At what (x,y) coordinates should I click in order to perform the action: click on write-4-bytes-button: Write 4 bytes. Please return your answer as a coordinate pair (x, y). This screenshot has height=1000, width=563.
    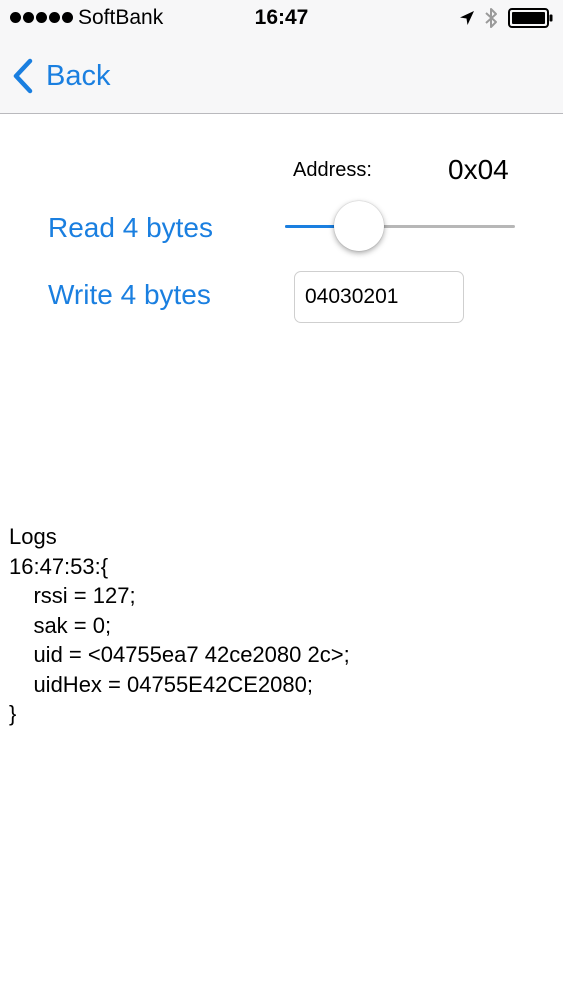
    Looking at the image, I should click on (129, 295).